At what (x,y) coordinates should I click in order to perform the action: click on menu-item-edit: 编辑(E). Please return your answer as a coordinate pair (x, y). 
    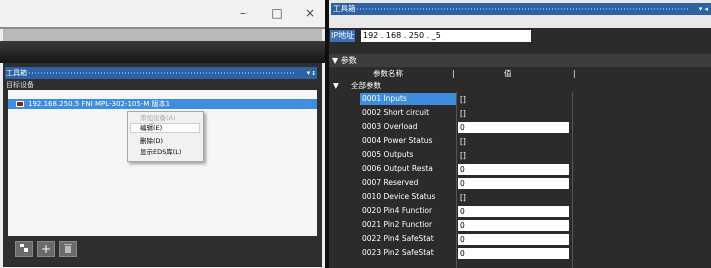
    Looking at the image, I should click on (151, 128).